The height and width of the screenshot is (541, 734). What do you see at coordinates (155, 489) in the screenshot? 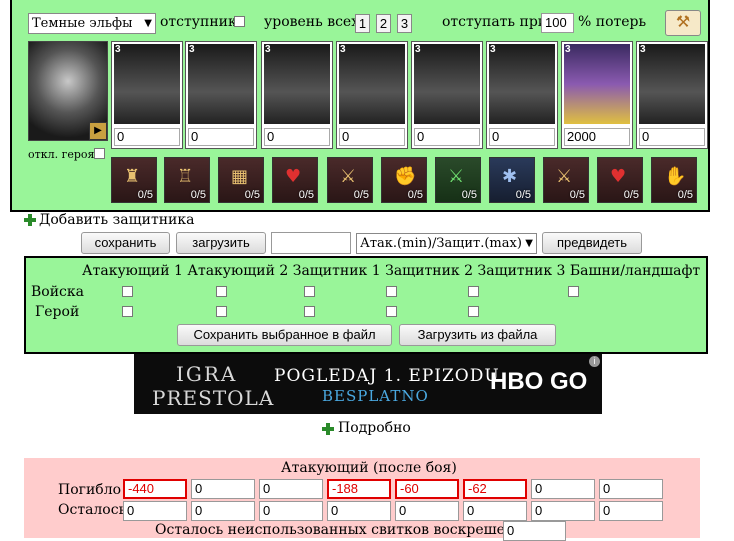
I see `killed-value-input: -440` at bounding box center [155, 489].